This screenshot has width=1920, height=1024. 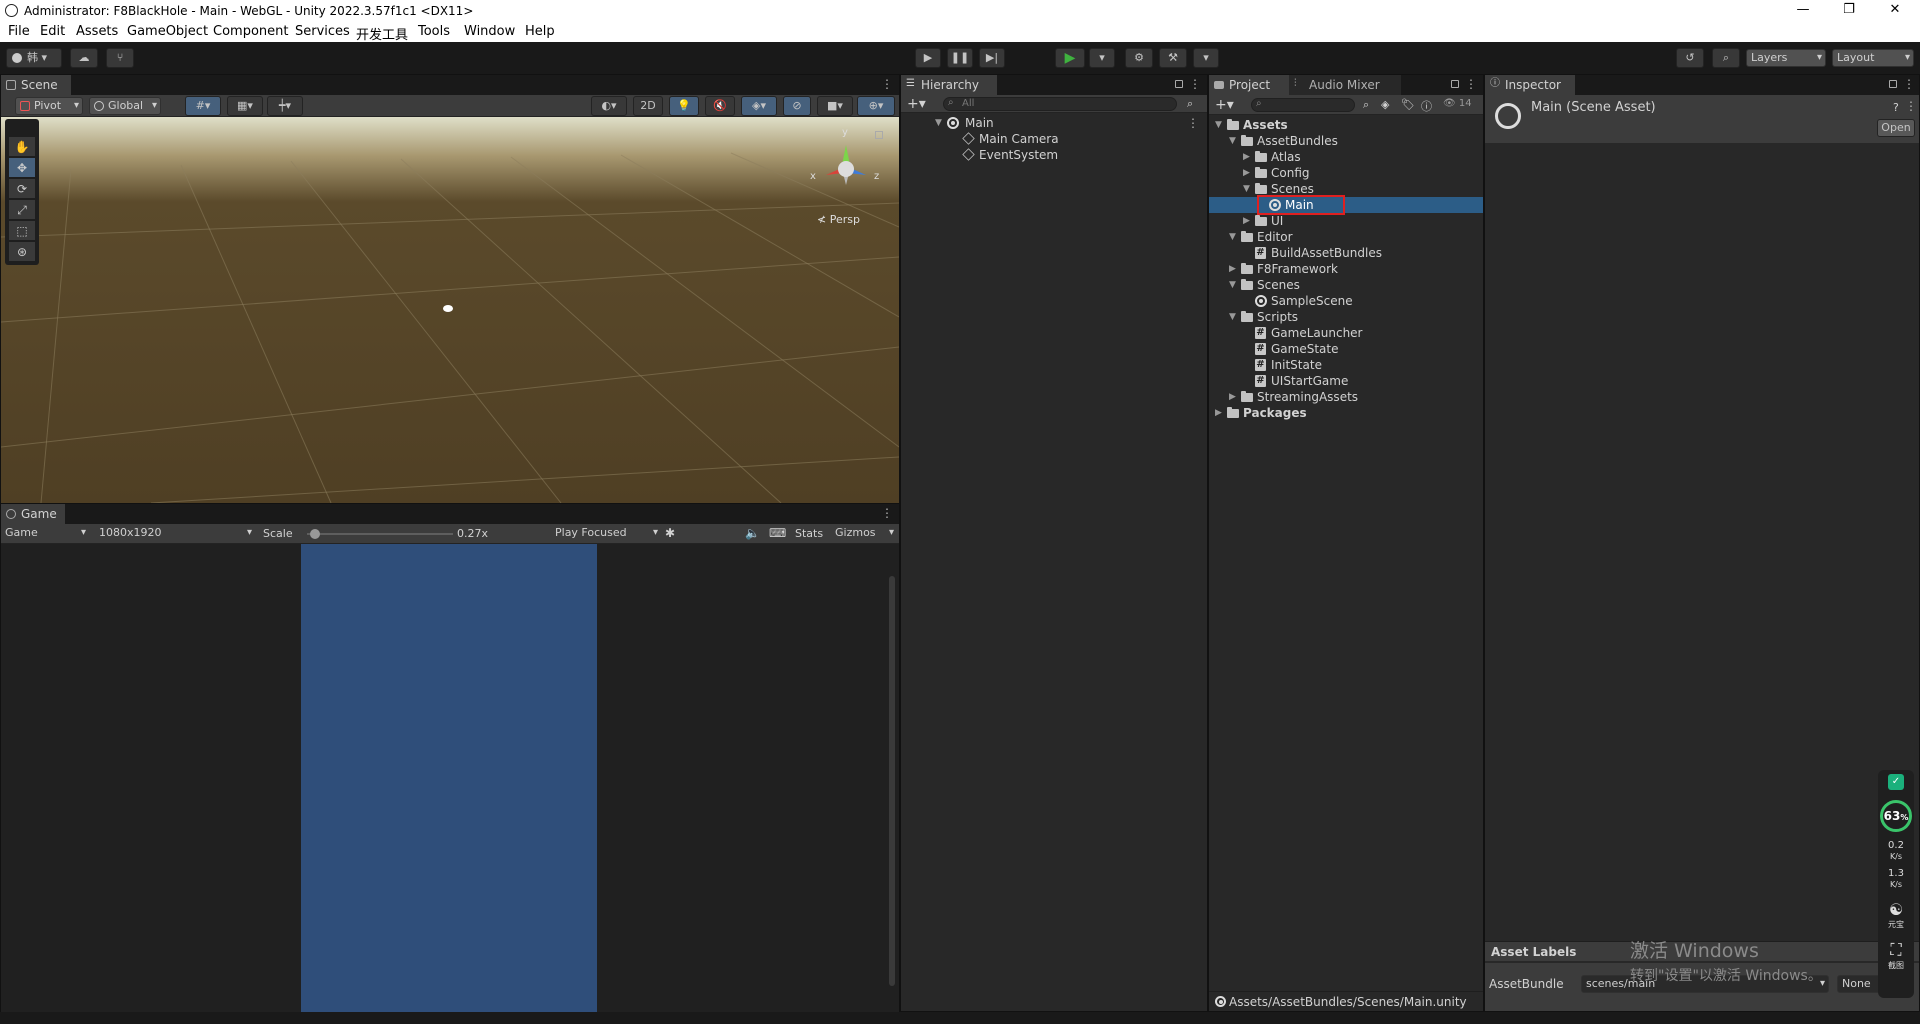 What do you see at coordinates (245, 106) in the screenshot?
I see `grid-visibility-button: ▦▾` at bounding box center [245, 106].